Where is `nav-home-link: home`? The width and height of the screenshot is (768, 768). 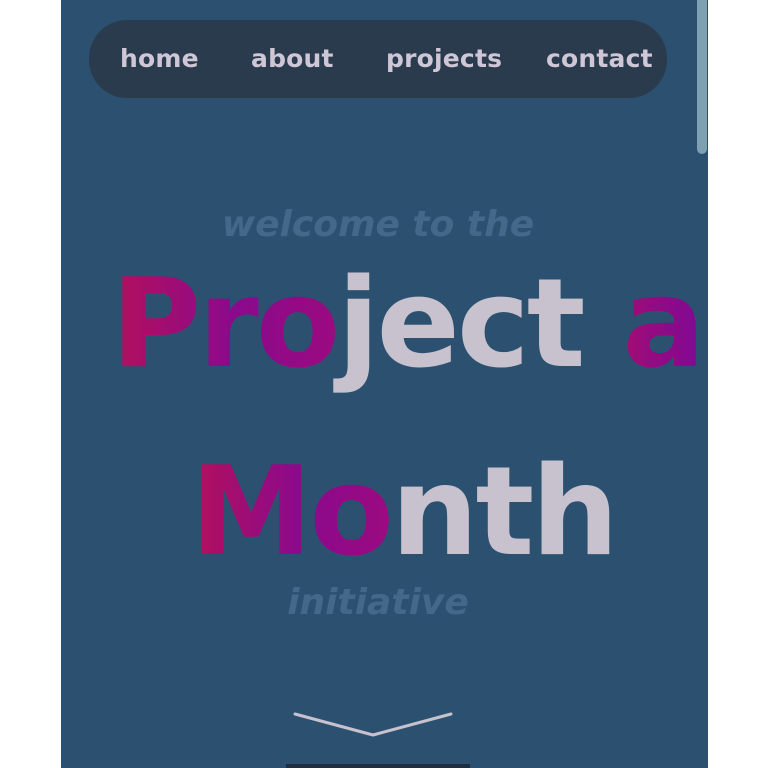
nav-home-link: home is located at coordinates (159, 59).